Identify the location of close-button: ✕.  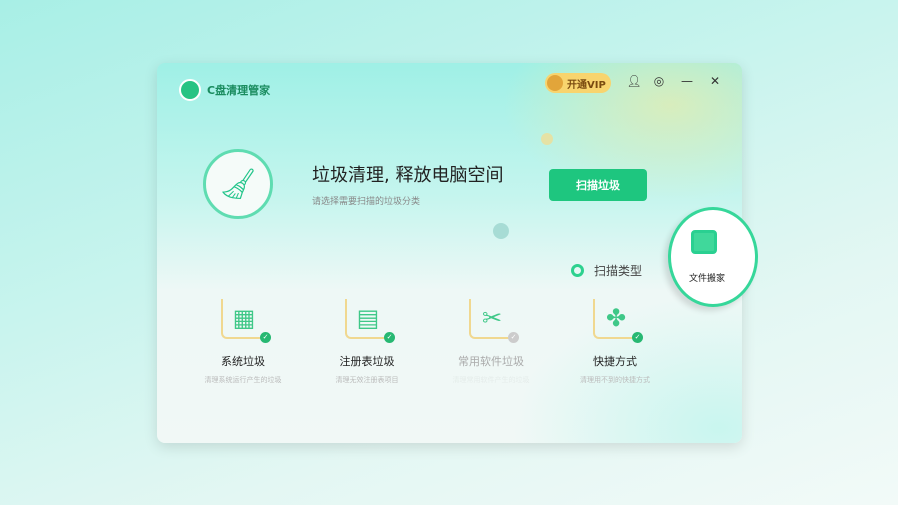
(715, 81).